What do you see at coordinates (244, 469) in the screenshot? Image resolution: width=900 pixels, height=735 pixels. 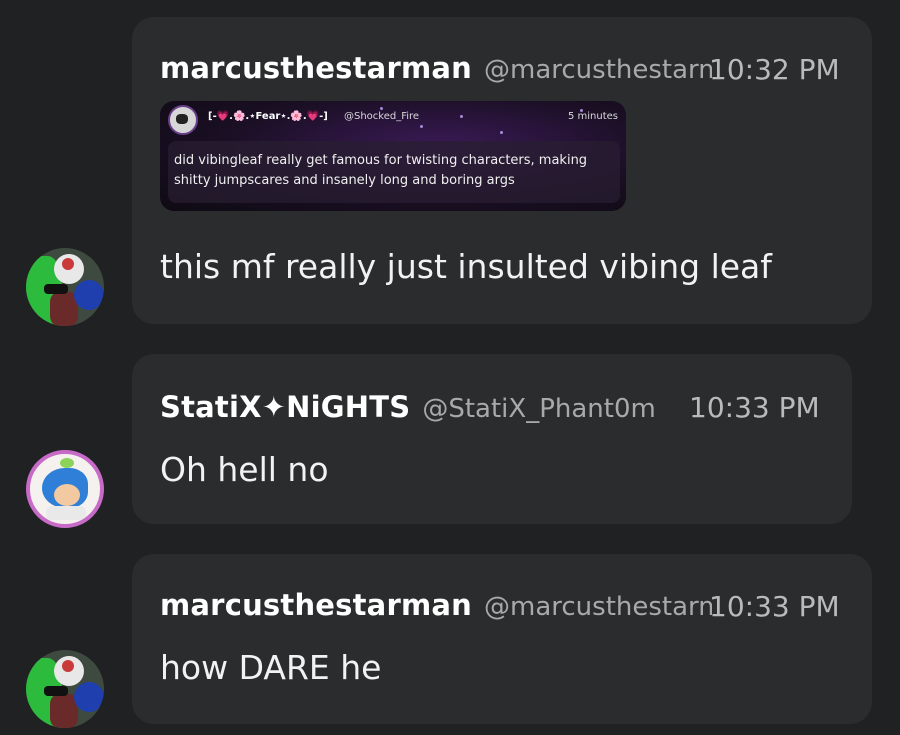 I see `message-text: Oh hell no` at bounding box center [244, 469].